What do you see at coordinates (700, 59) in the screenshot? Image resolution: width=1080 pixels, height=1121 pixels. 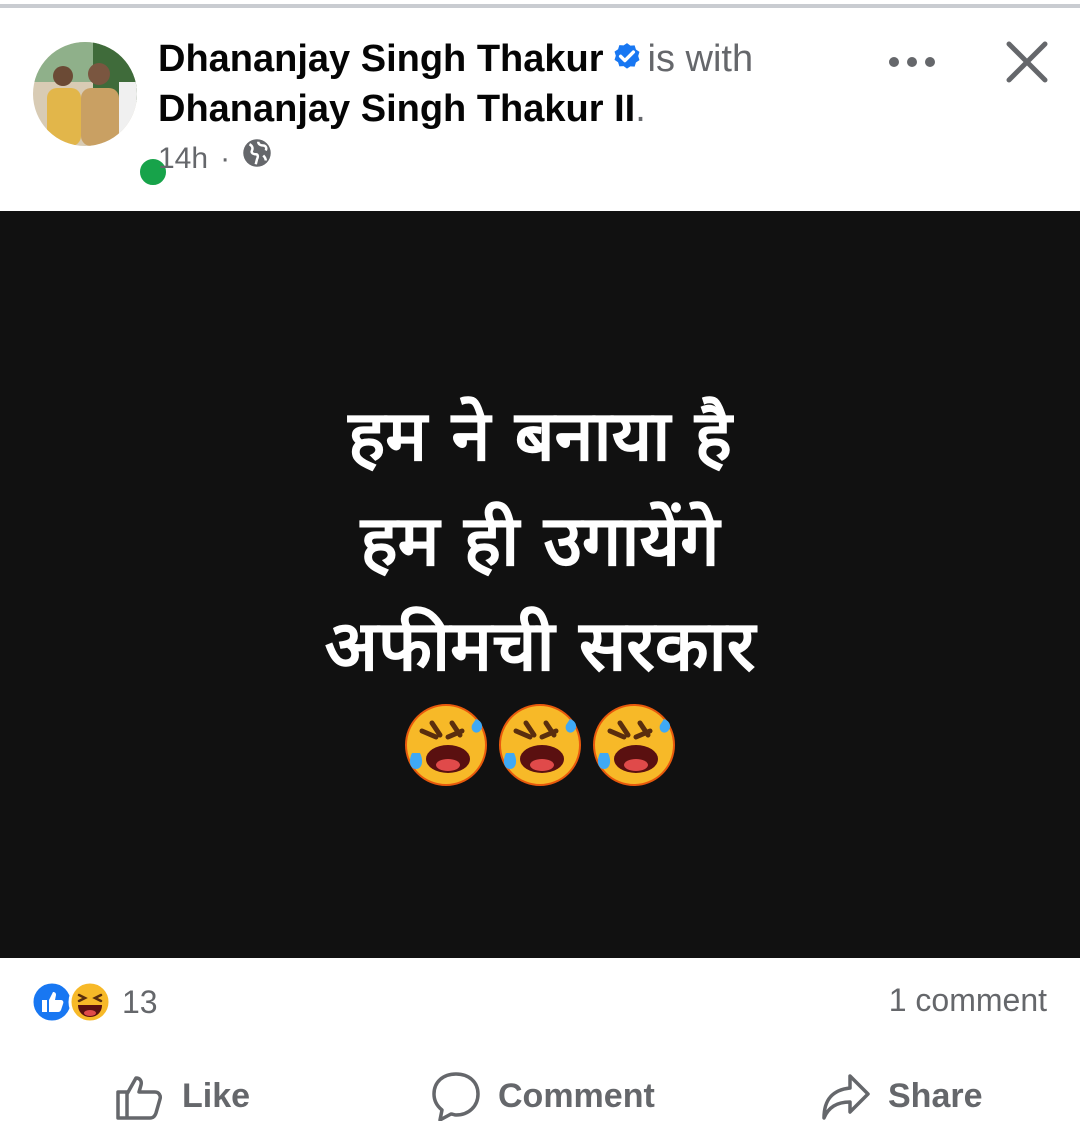 I see `with-text: is with` at bounding box center [700, 59].